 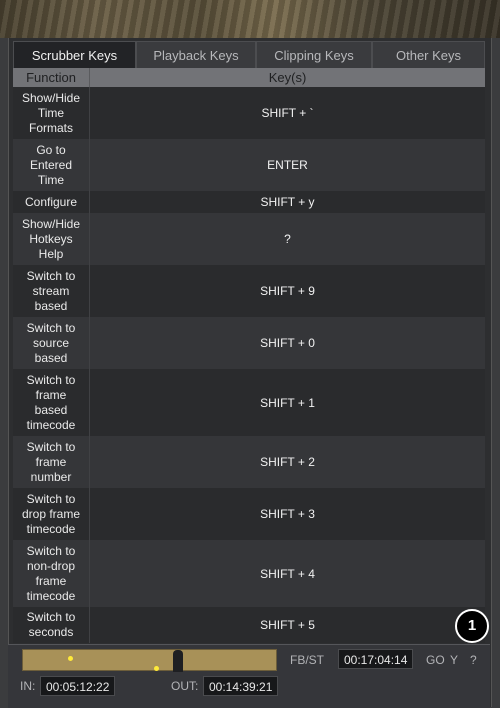 I want to click on function-cell: Configure, so click(x=51, y=202).